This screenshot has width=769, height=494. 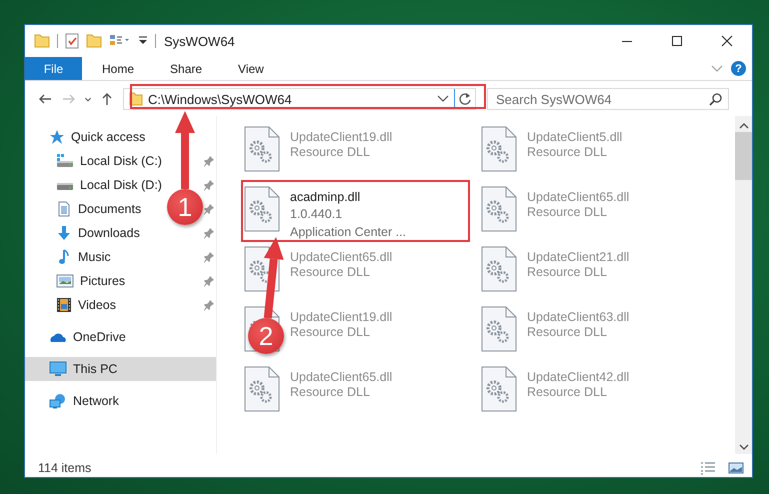 What do you see at coordinates (736, 468) in the screenshot?
I see `large-icons-view-icon` at bounding box center [736, 468].